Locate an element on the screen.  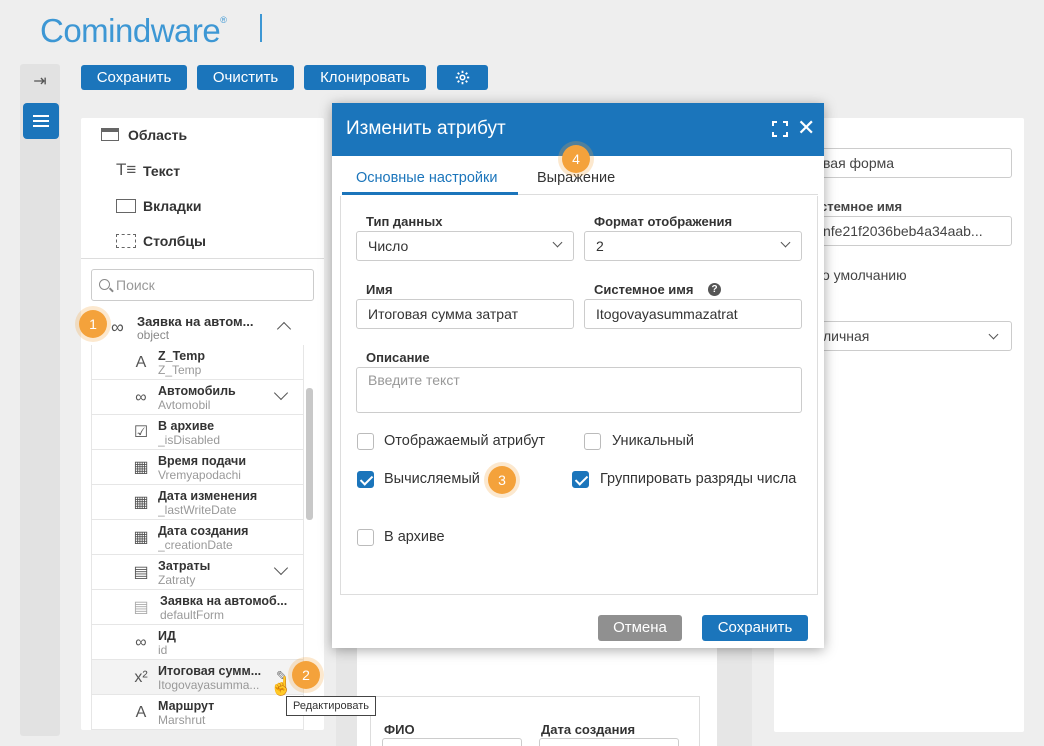
archive-checkbox is located at coordinates (365, 537).